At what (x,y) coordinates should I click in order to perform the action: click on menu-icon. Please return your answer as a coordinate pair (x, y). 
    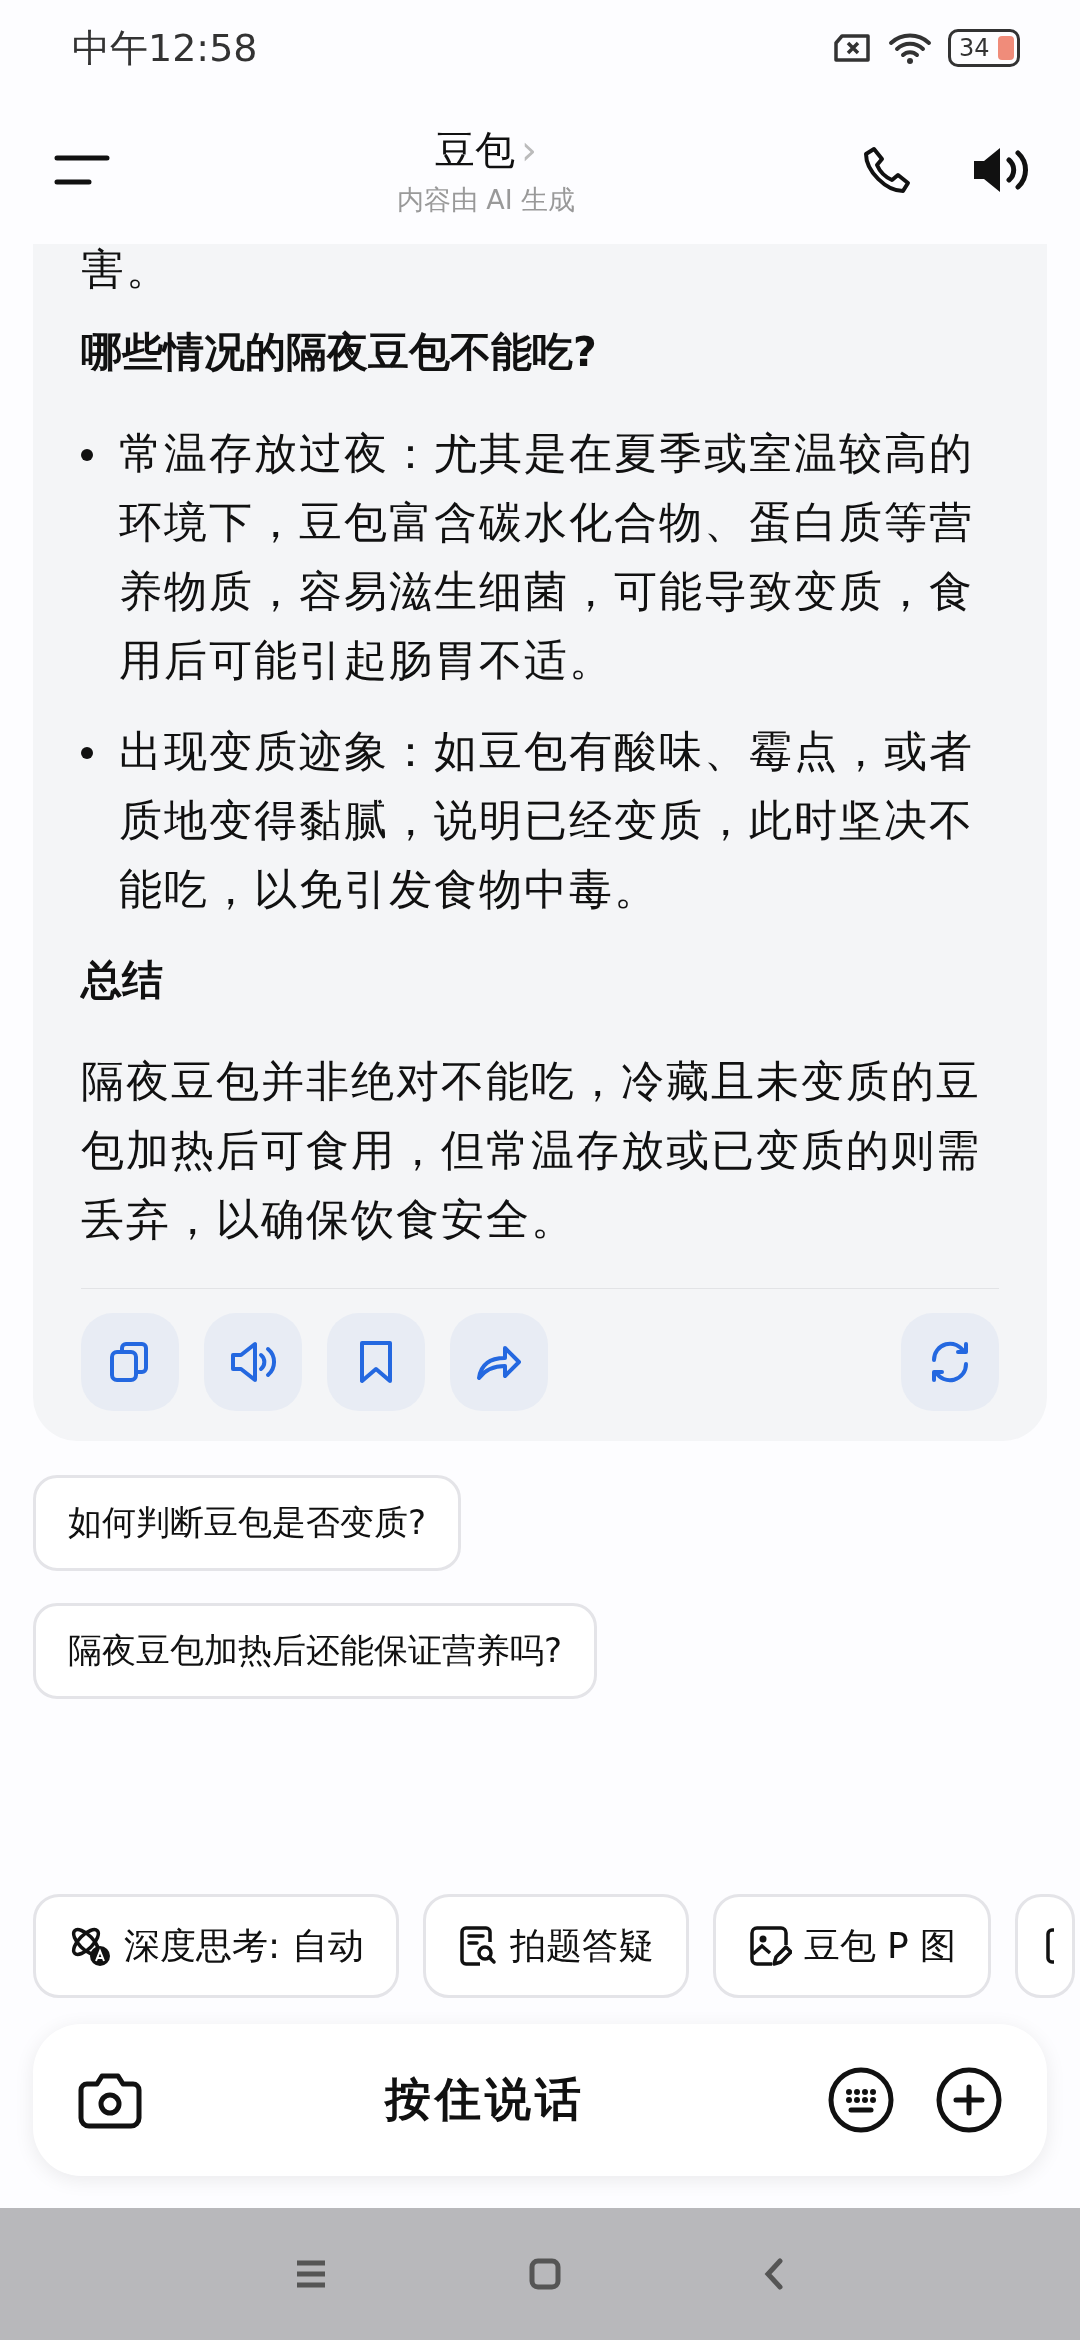
    Looking at the image, I should click on (82, 170).